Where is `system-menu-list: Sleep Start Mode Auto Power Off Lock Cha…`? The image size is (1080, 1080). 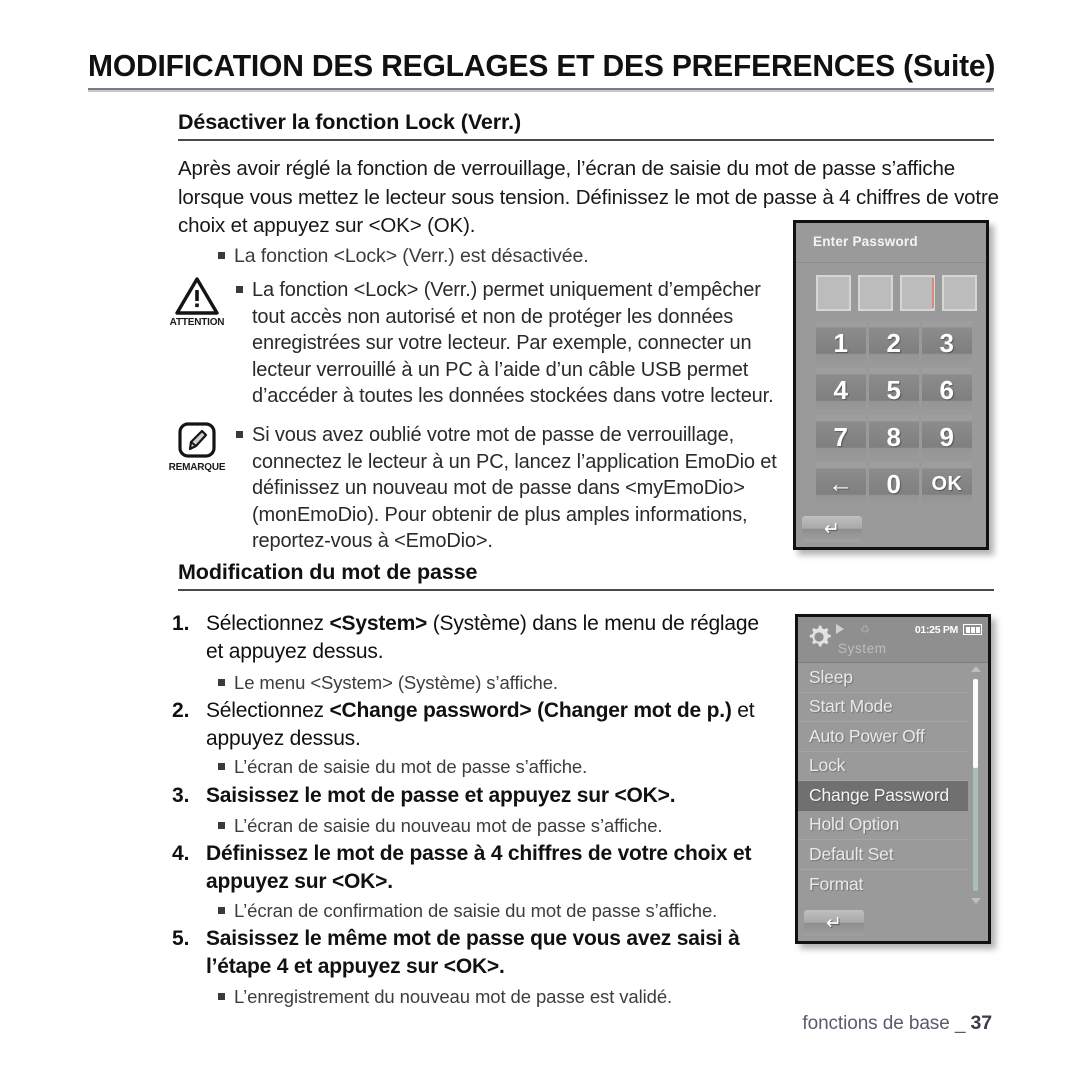 system-menu-list: Sleep Start Mode Auto Power Off Lock Cha… is located at coordinates (893, 785).